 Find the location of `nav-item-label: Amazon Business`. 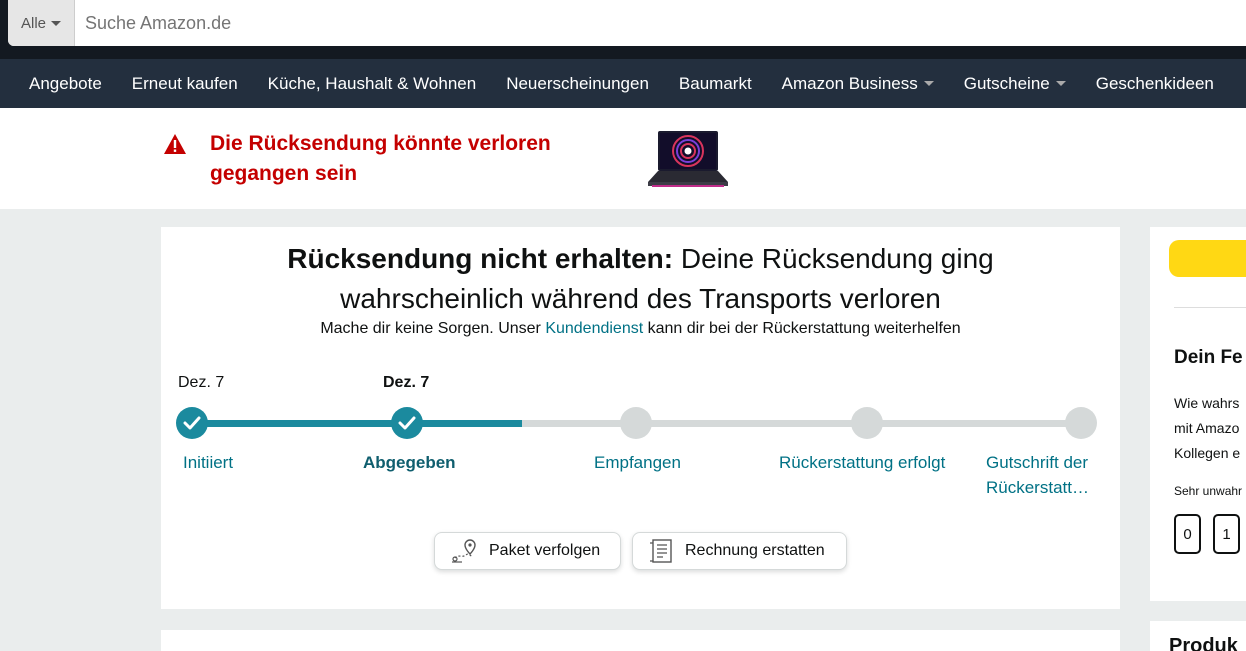

nav-item-label: Amazon Business is located at coordinates (849, 83).